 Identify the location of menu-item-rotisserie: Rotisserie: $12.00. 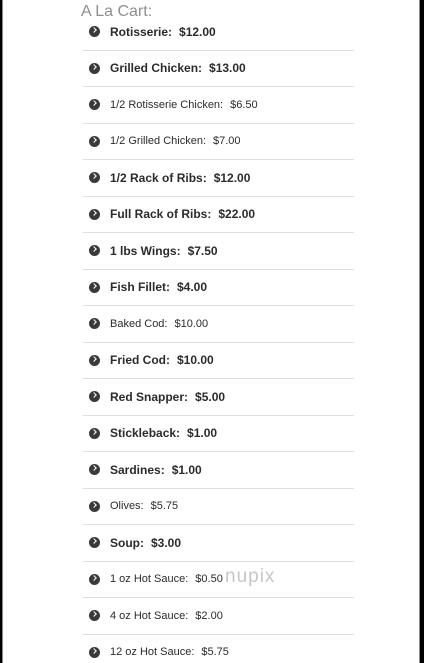
(218, 32).